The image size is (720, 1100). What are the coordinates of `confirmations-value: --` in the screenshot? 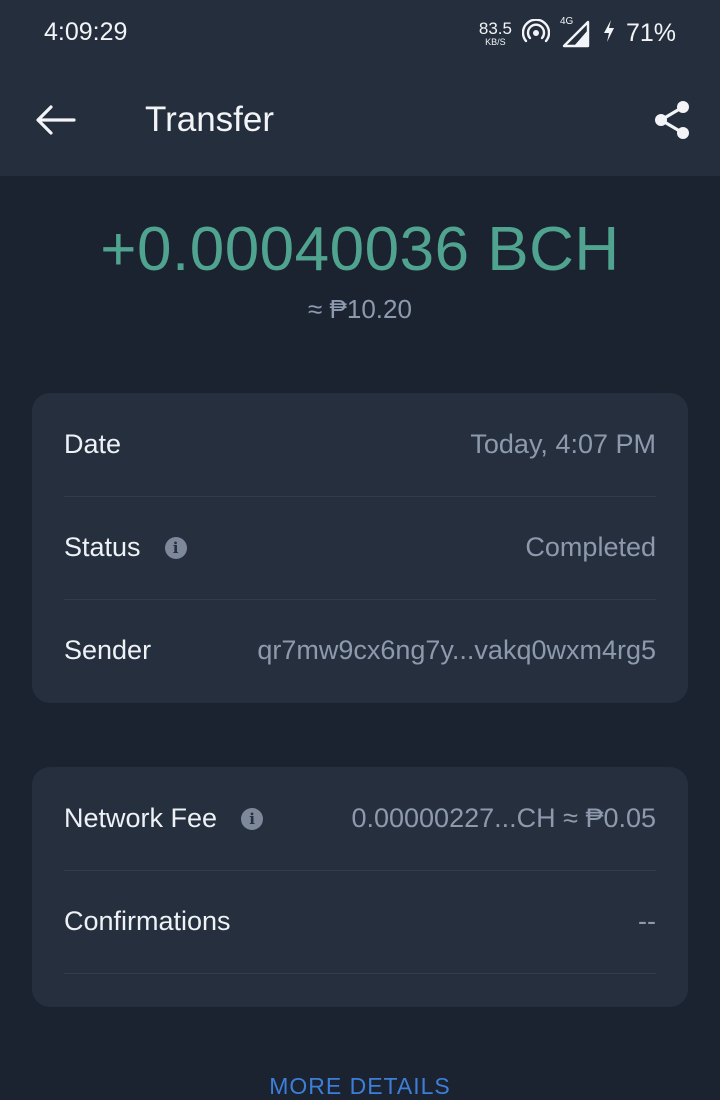 It's located at (647, 921).